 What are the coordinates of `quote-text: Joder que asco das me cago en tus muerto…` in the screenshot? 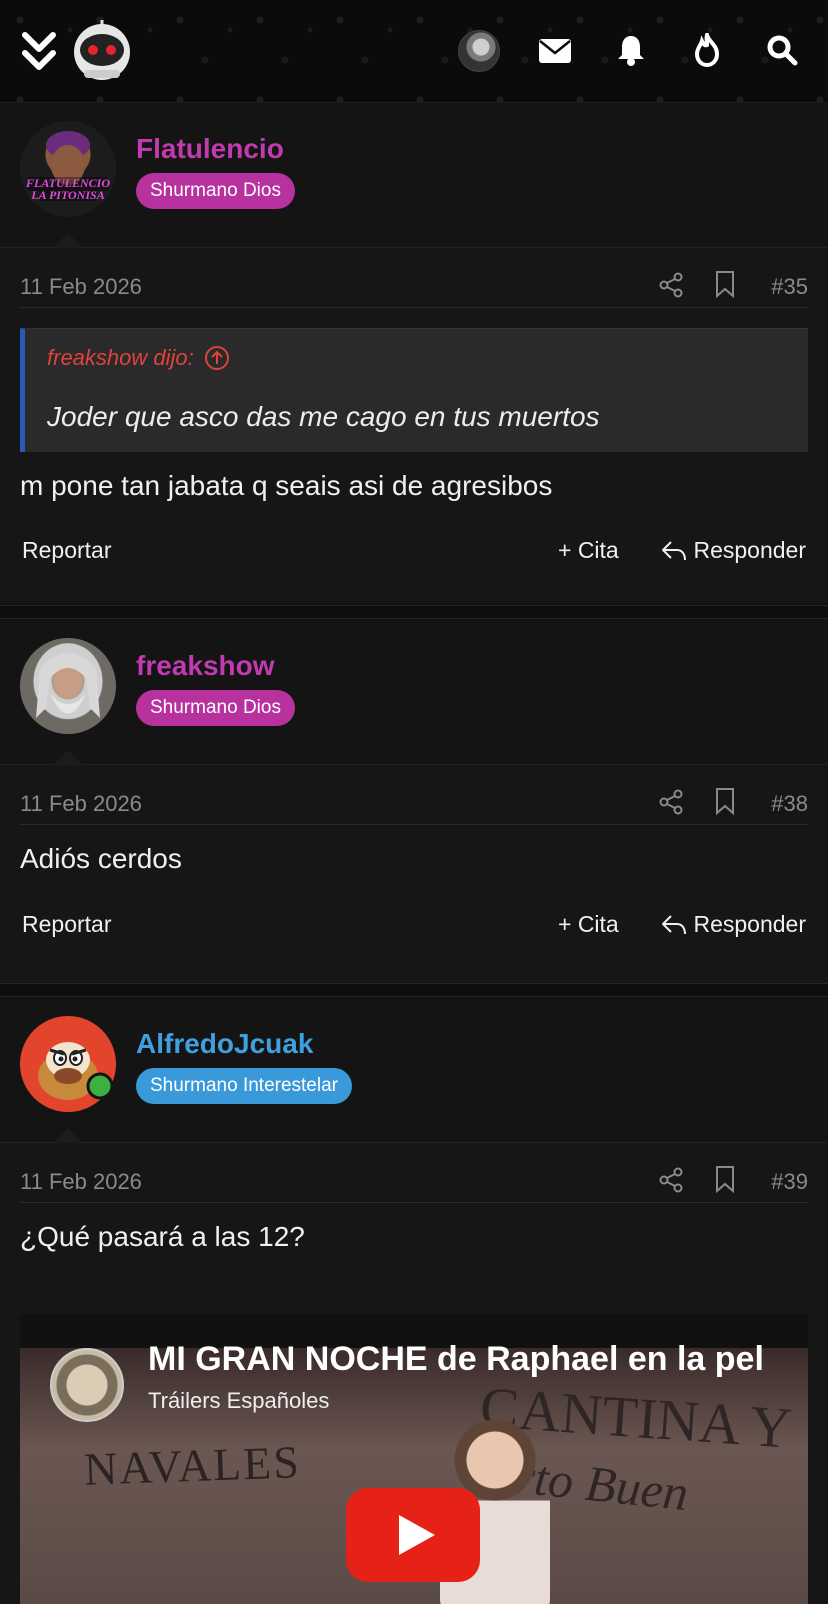 It's located at (323, 416).